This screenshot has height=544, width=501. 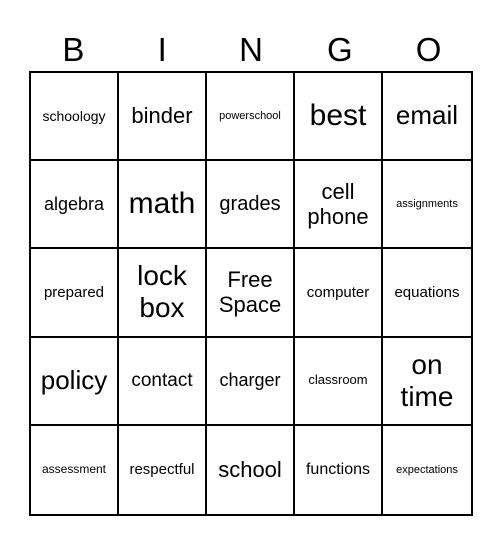 I want to click on bingo-cell: functions, so click(x=339, y=469).